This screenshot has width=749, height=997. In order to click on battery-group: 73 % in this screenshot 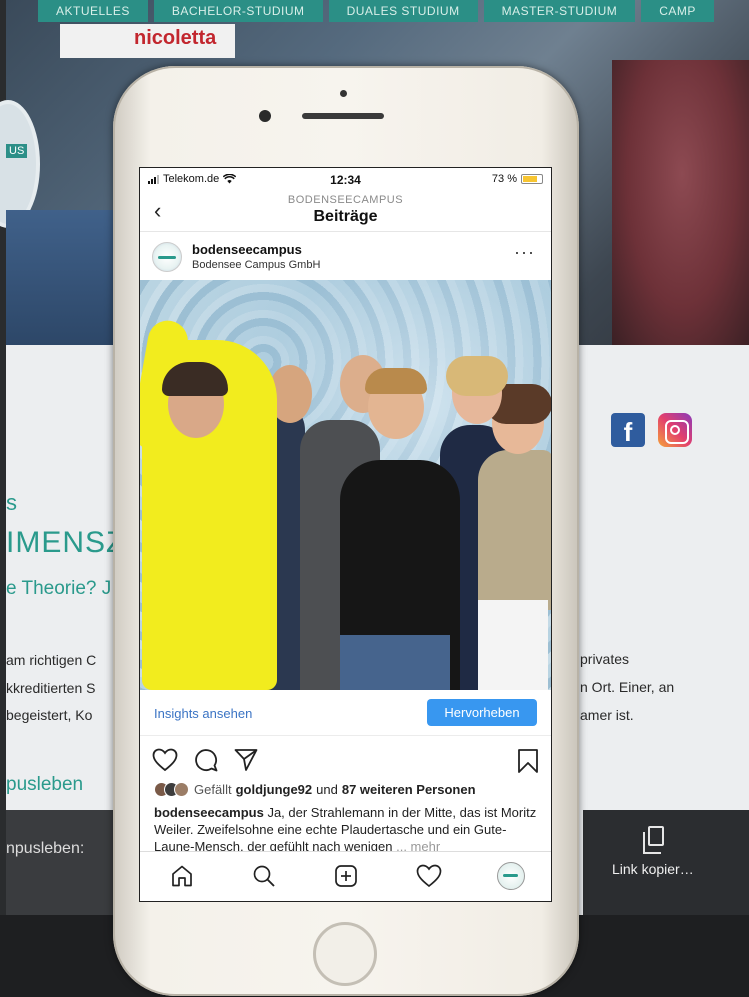, I will do `click(517, 179)`.